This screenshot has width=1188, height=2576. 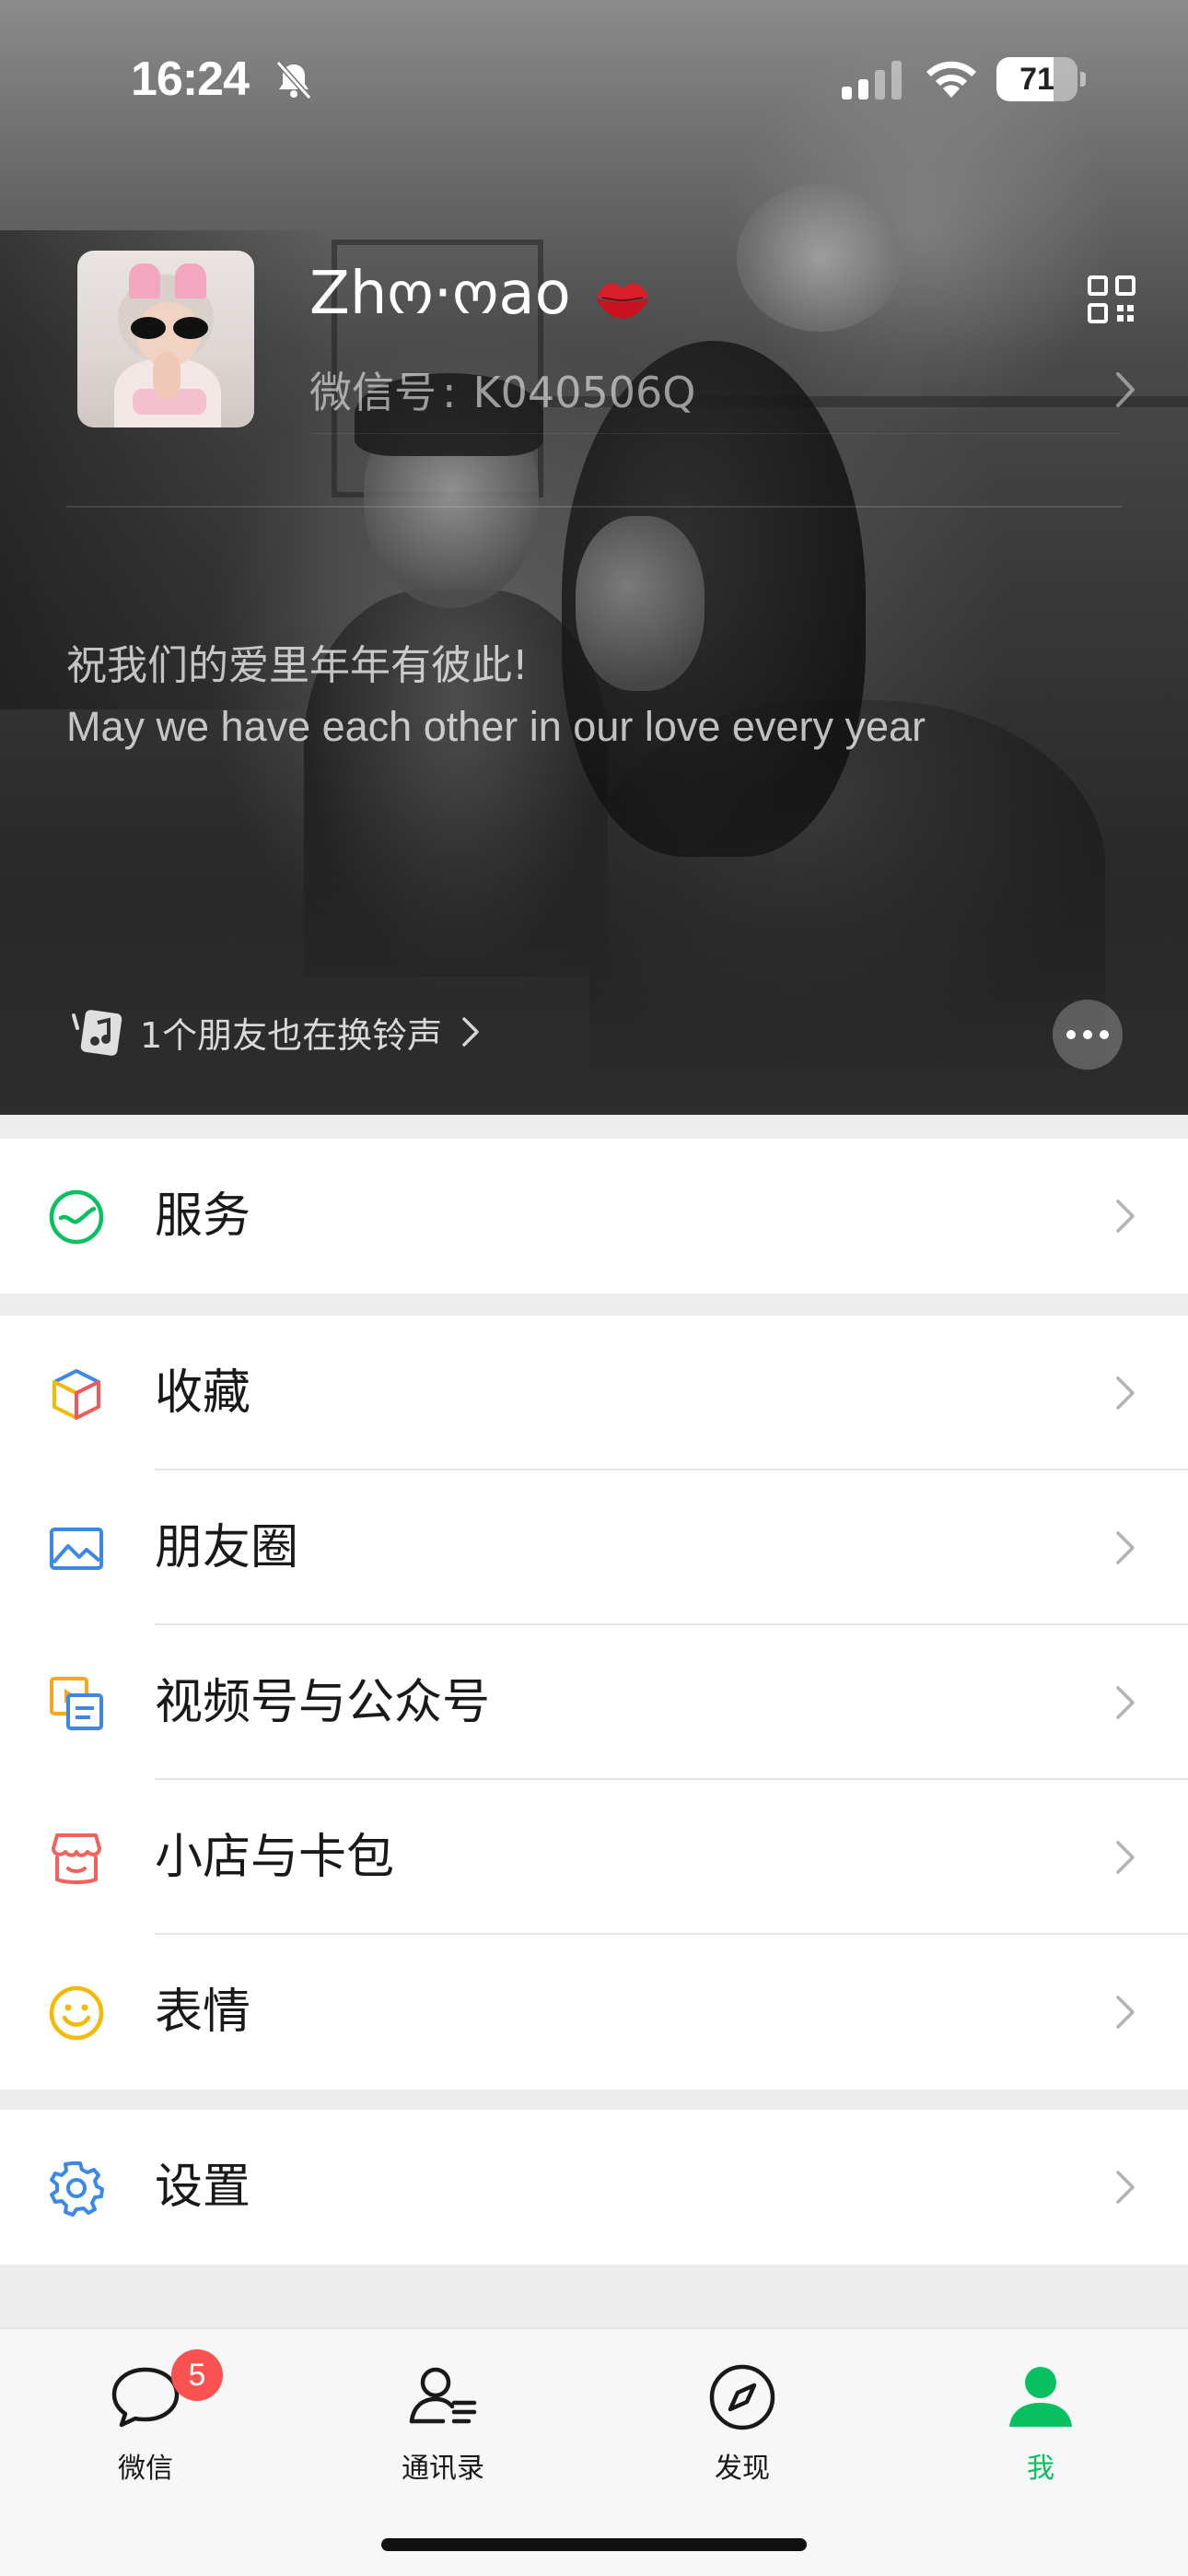 What do you see at coordinates (77, 2189) in the screenshot?
I see `gear-icon` at bounding box center [77, 2189].